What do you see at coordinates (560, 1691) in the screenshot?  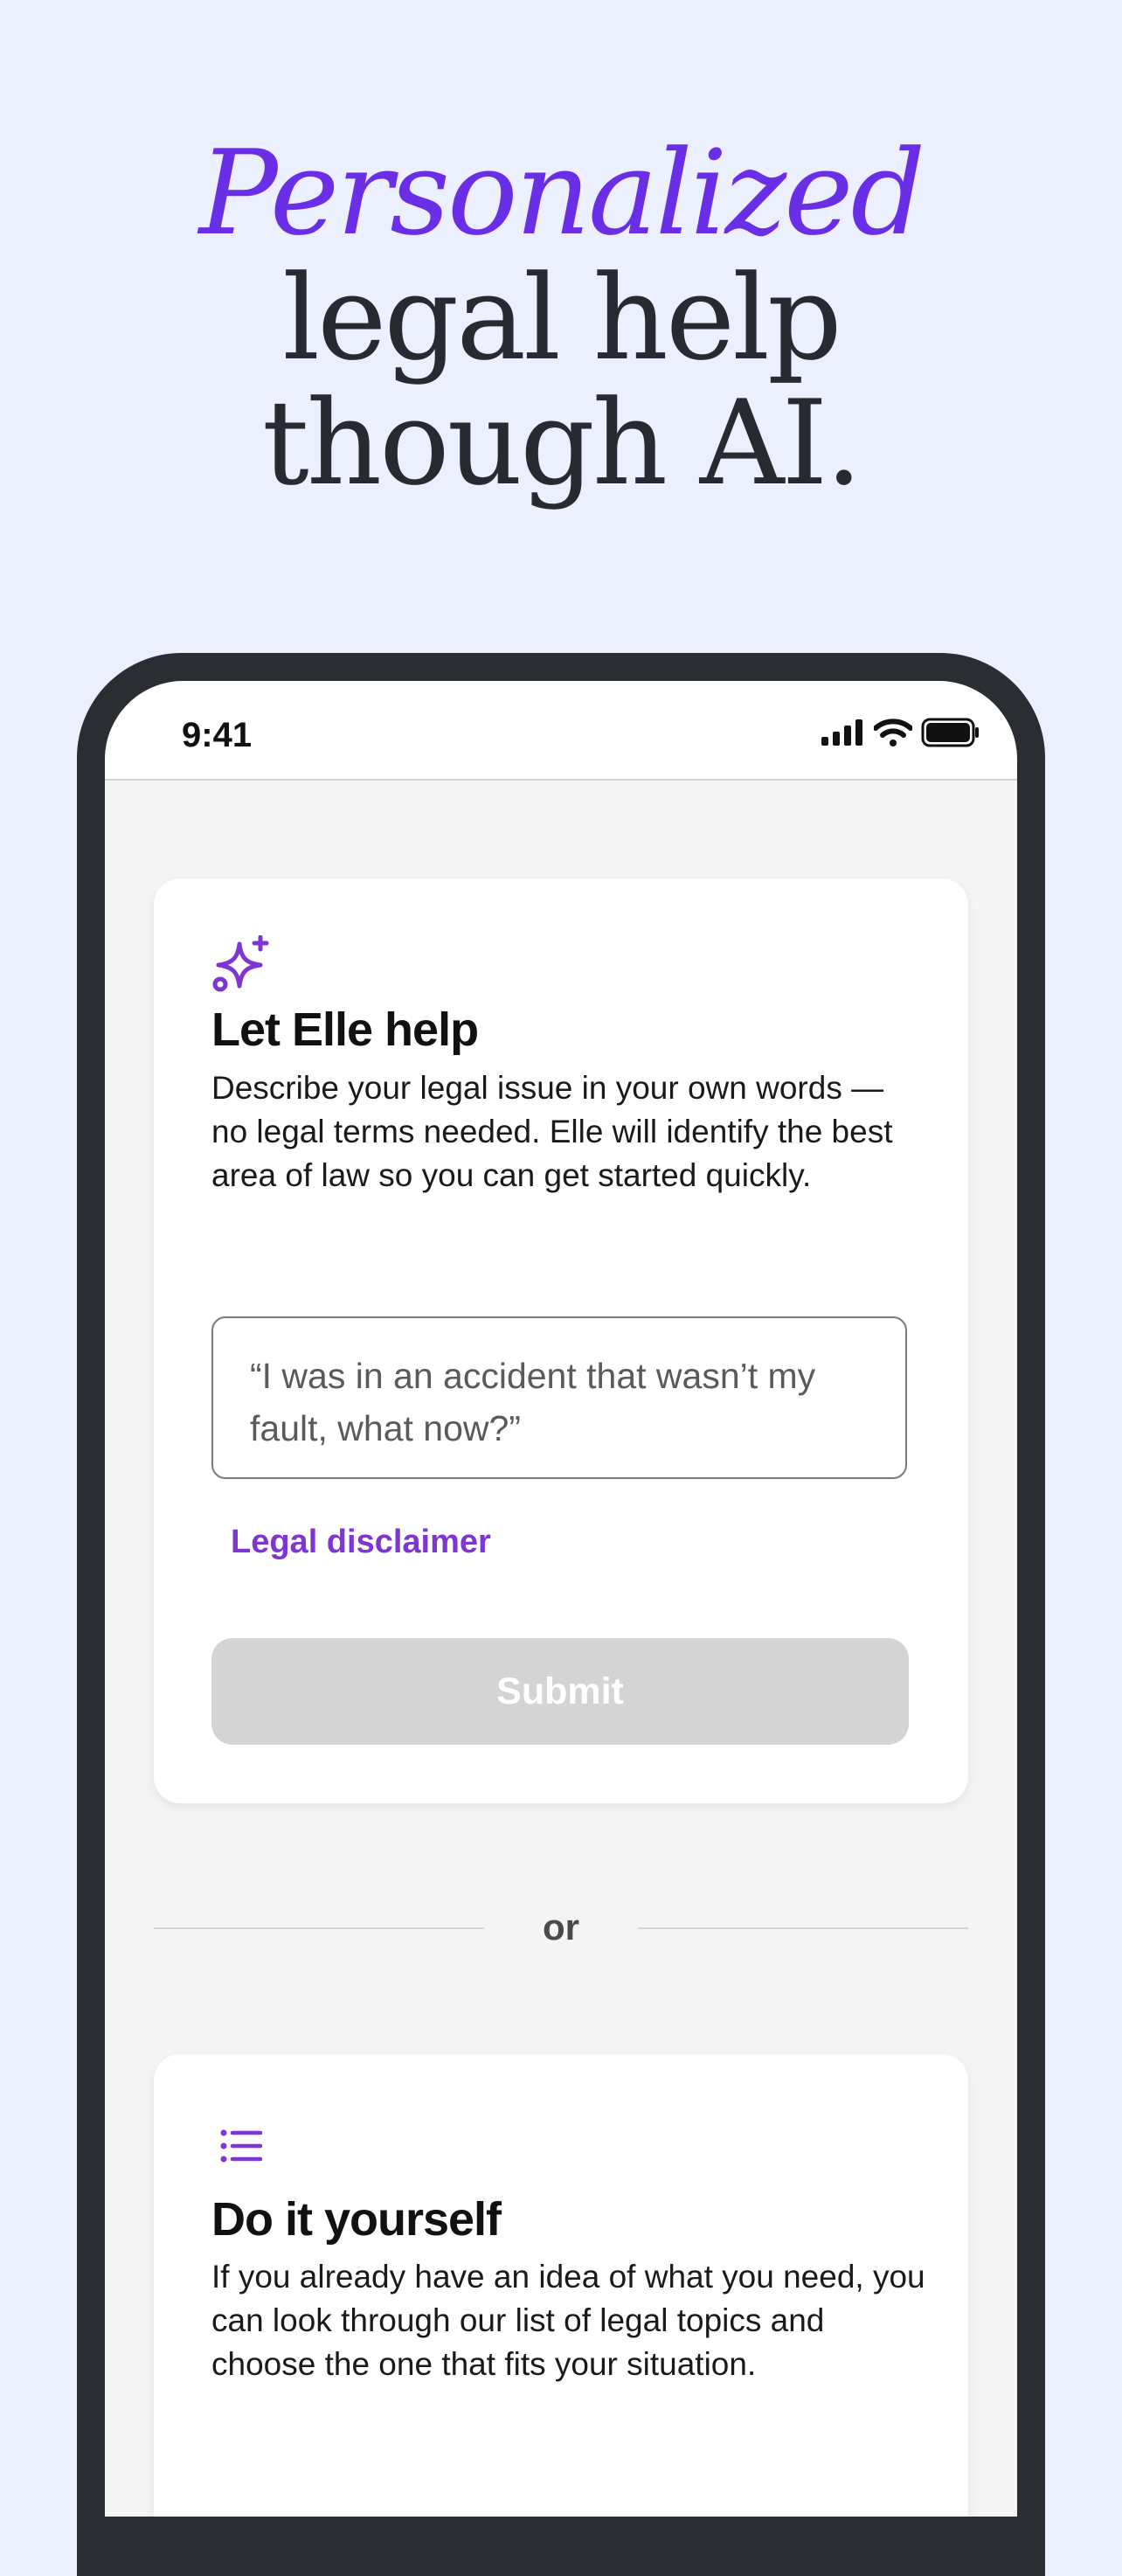 I see `submit-button: Submit` at bounding box center [560, 1691].